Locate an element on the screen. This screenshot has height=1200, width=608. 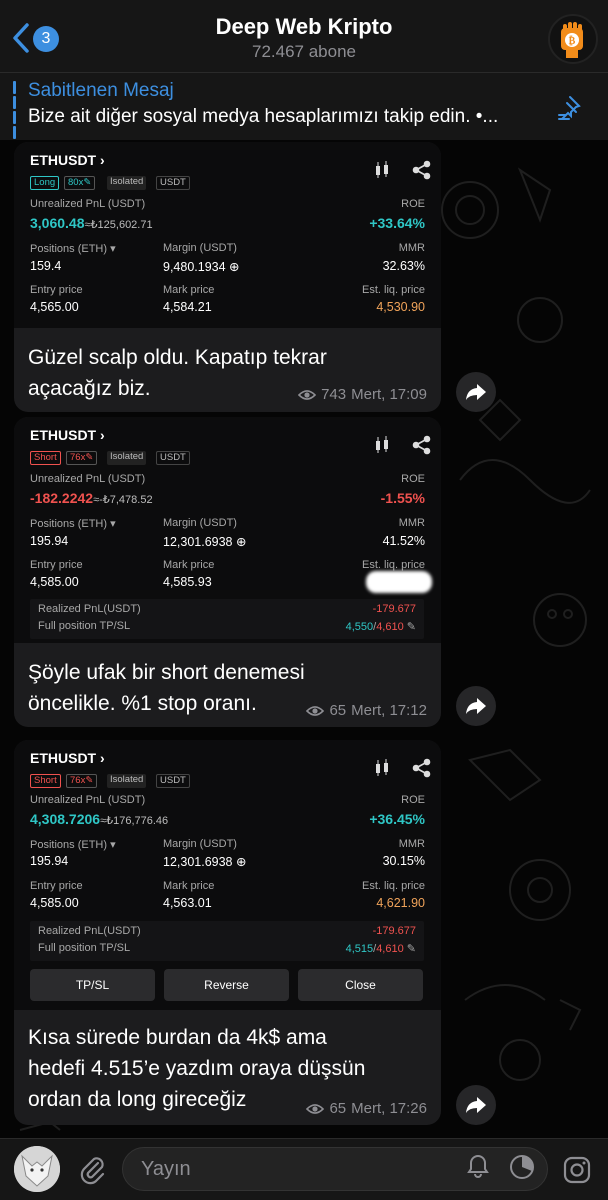
leverage-tag: 80x✎ is located at coordinates (80, 183).